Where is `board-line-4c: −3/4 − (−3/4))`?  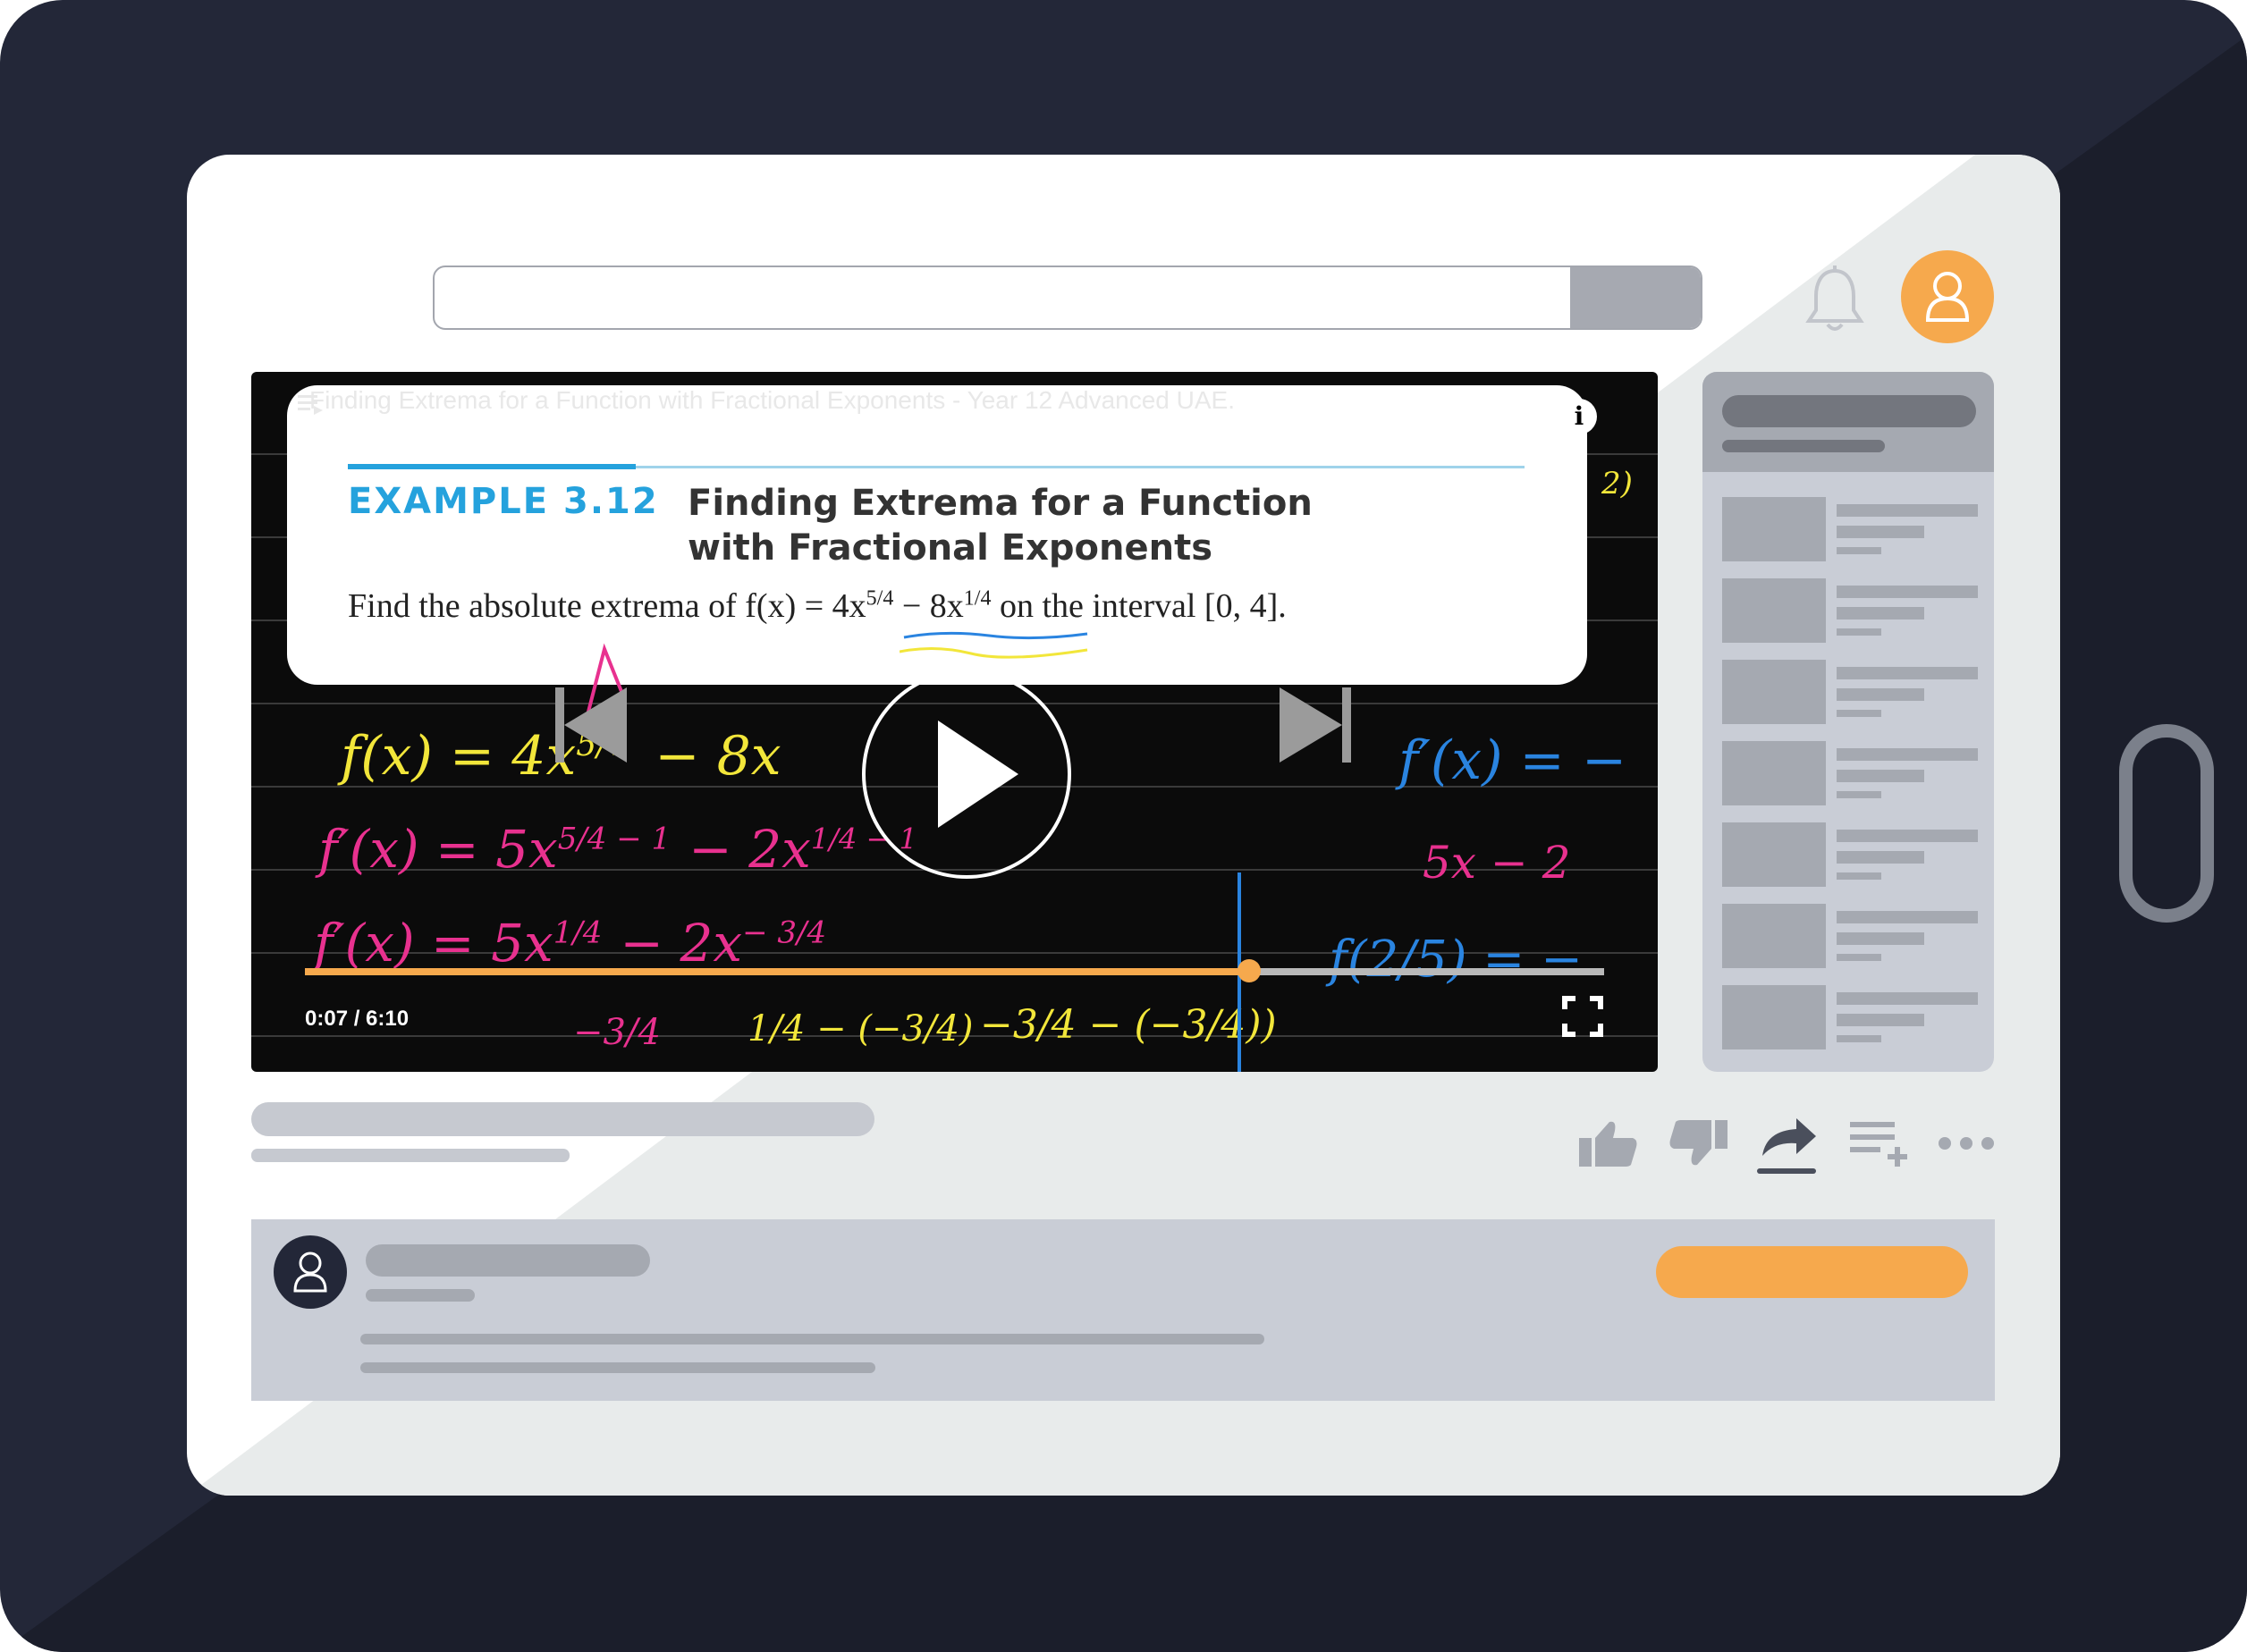 board-line-4c: −3/4 − (−3/4)) is located at coordinates (1128, 1025).